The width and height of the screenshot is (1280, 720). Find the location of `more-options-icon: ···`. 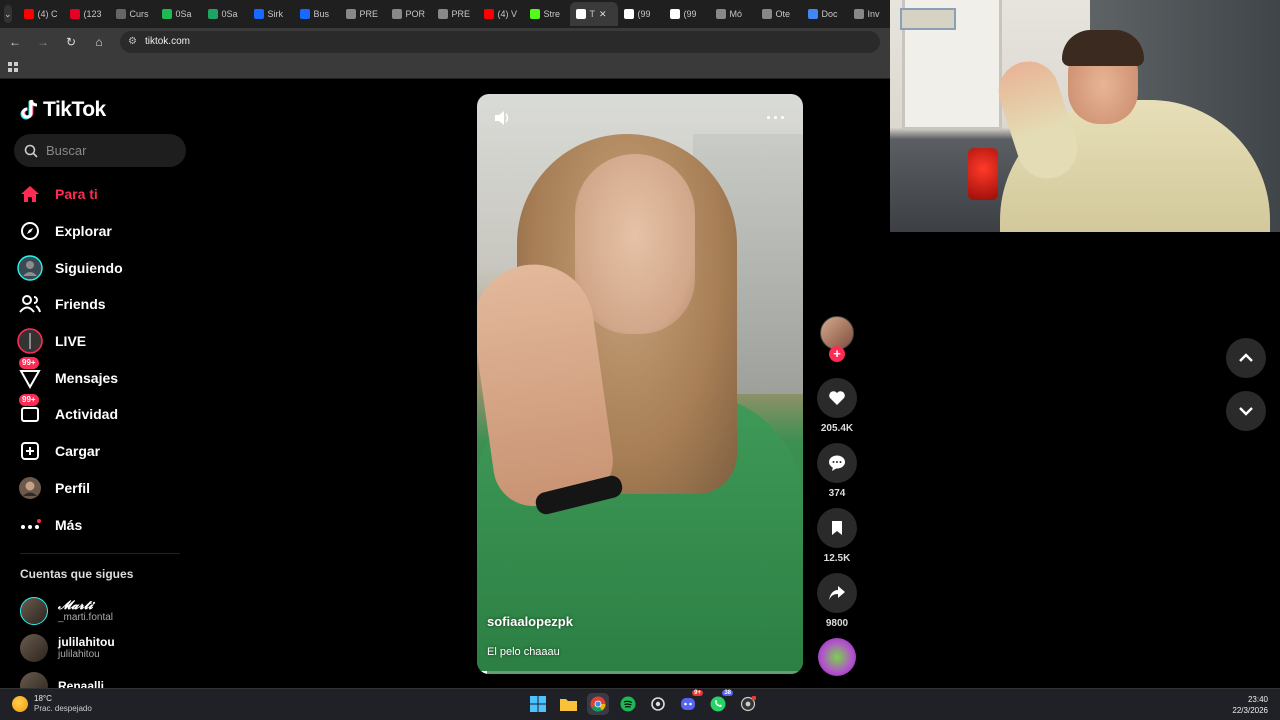

more-options-icon: ··· is located at coordinates (776, 118).